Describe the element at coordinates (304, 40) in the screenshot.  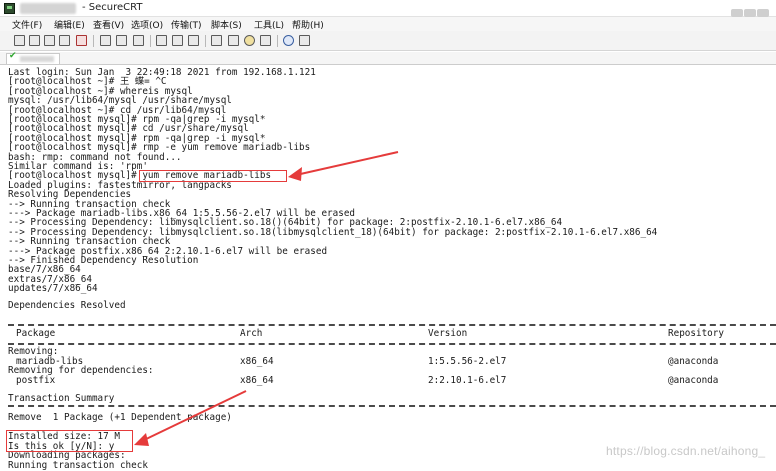
I see `about-icon` at that location.